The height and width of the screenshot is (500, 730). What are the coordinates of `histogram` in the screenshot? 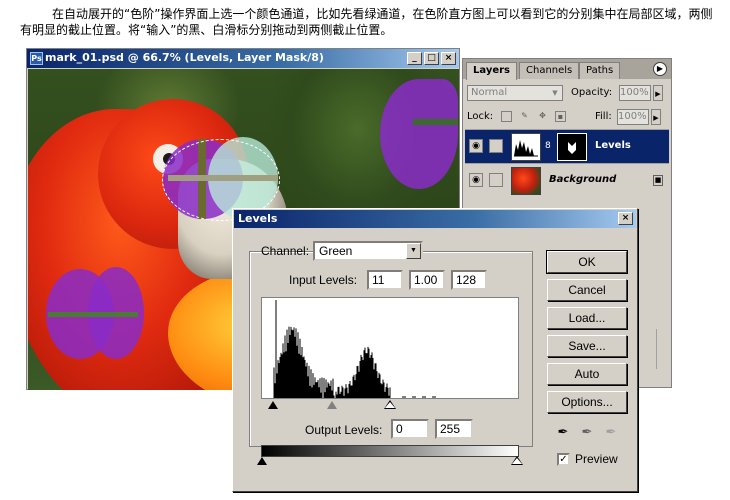 It's located at (390, 348).